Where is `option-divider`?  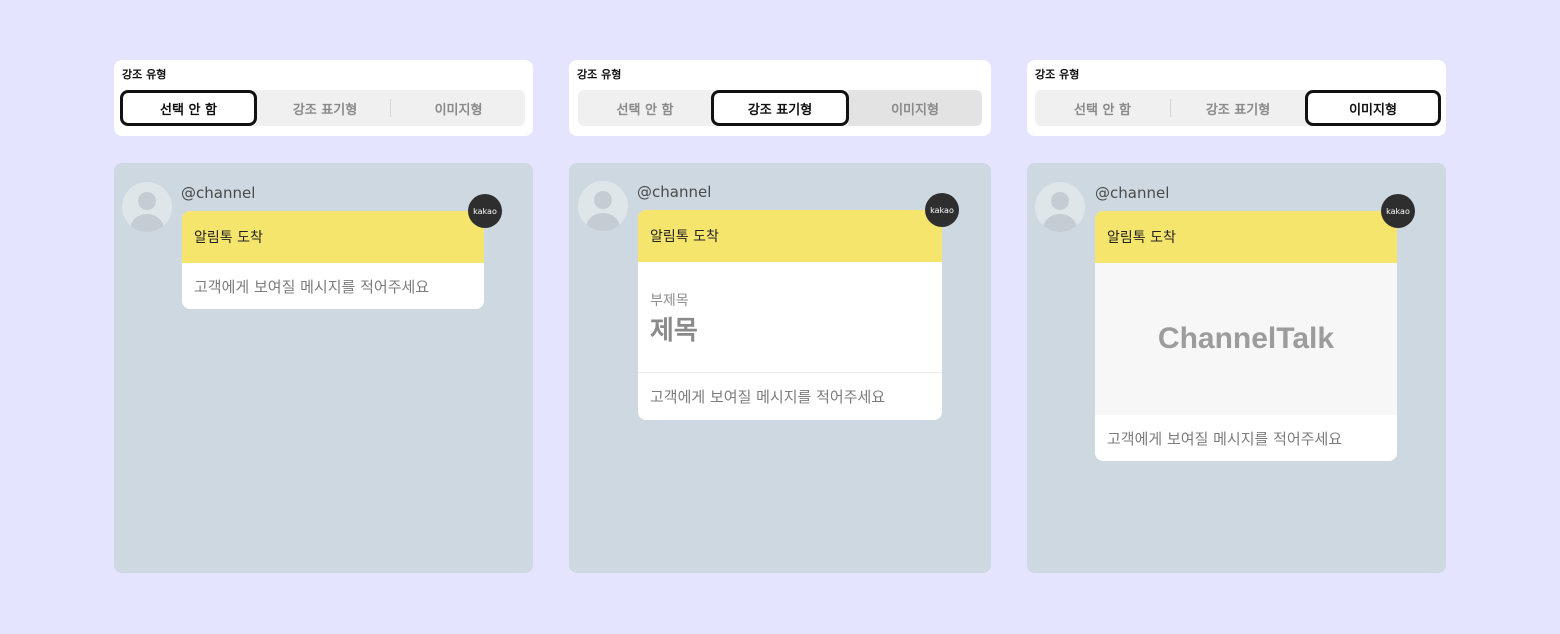
option-divider is located at coordinates (390, 108).